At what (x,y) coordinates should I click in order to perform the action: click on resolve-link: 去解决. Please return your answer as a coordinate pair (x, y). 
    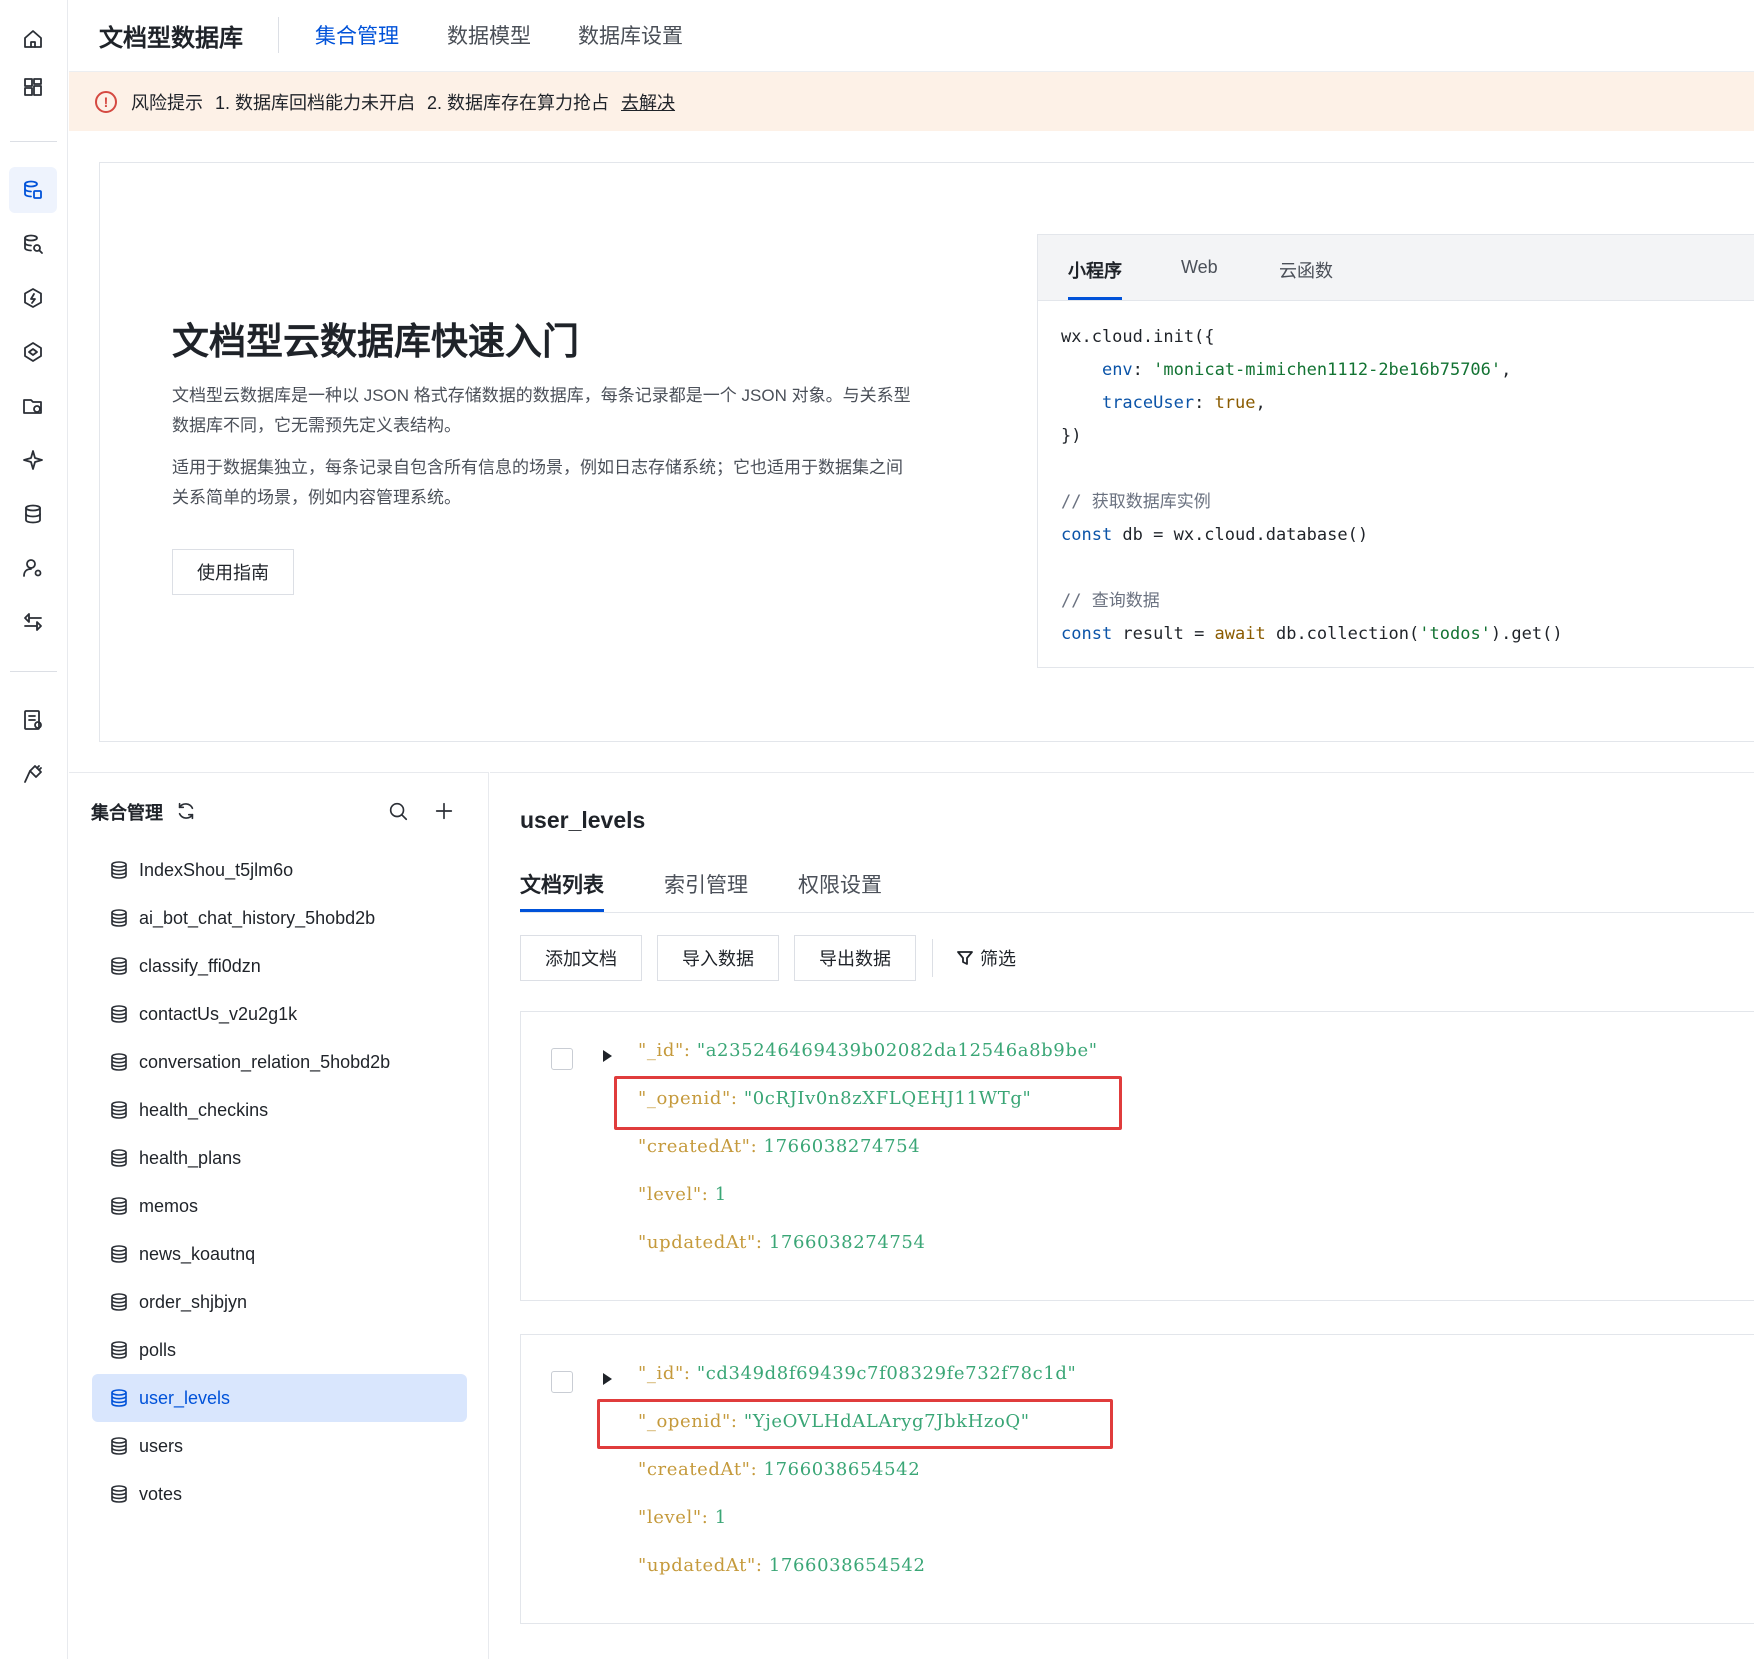
    Looking at the image, I should click on (648, 102).